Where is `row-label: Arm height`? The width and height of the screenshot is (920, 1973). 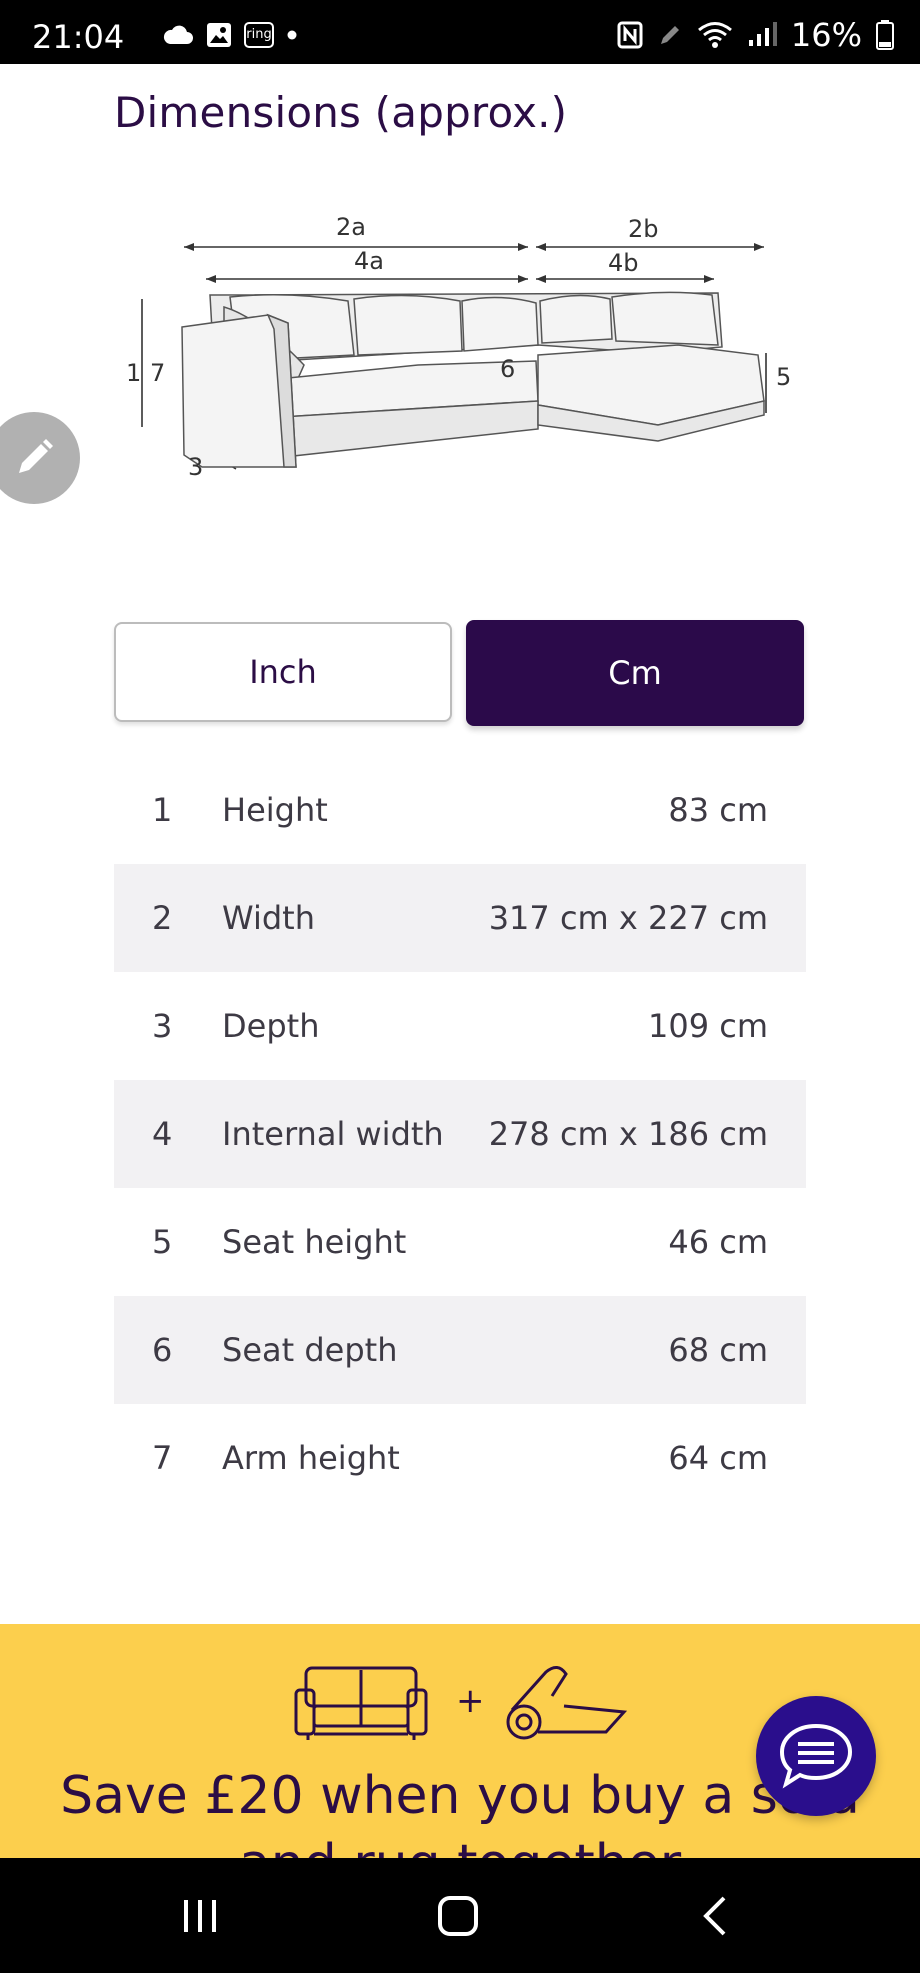 row-label: Arm height is located at coordinates (311, 1458).